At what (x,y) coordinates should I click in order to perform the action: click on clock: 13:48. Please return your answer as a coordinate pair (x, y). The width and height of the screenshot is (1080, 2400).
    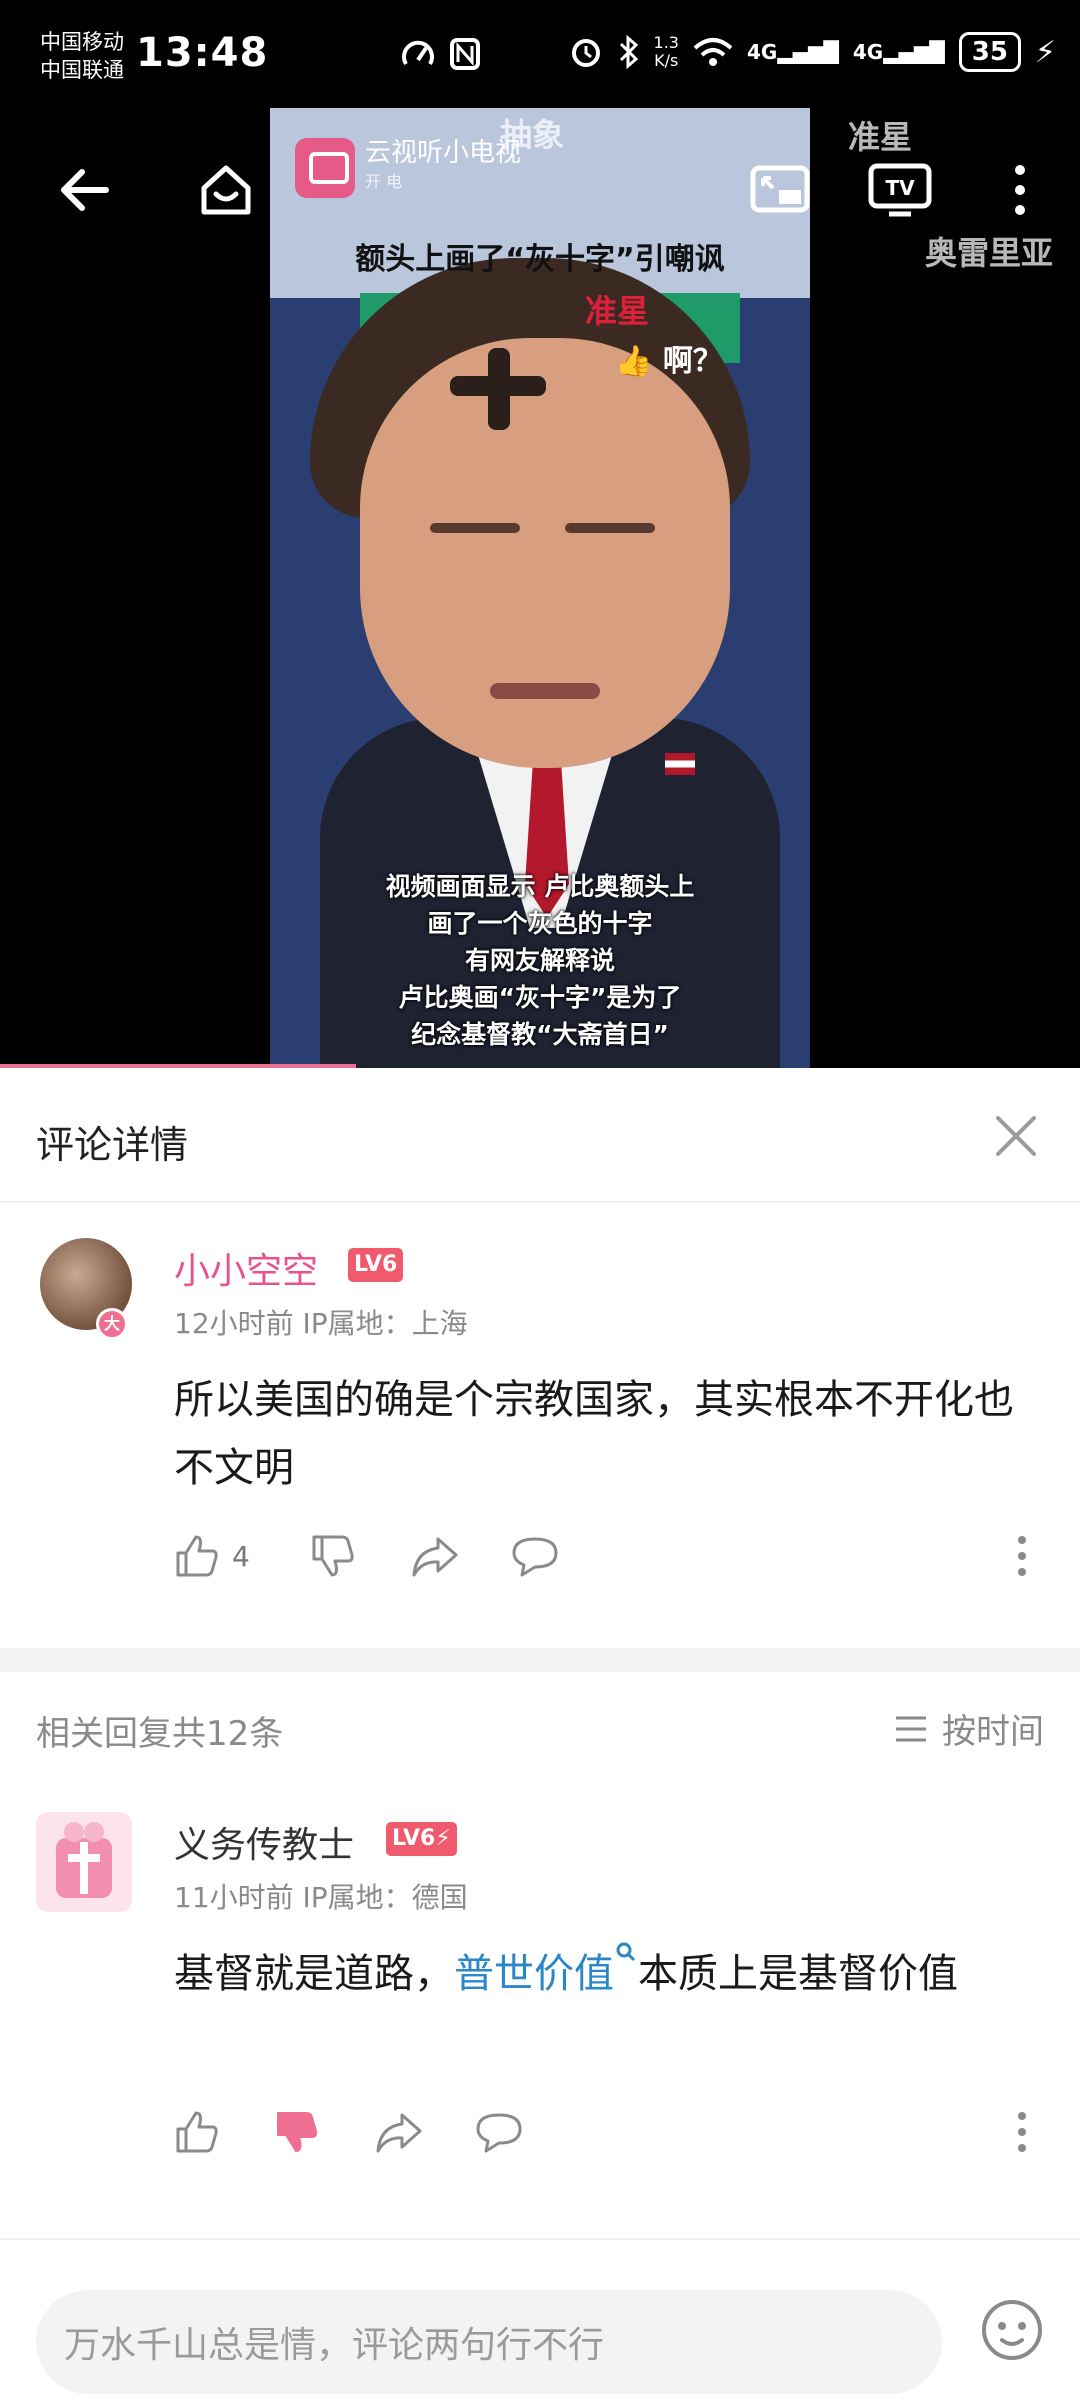
    Looking at the image, I should click on (202, 53).